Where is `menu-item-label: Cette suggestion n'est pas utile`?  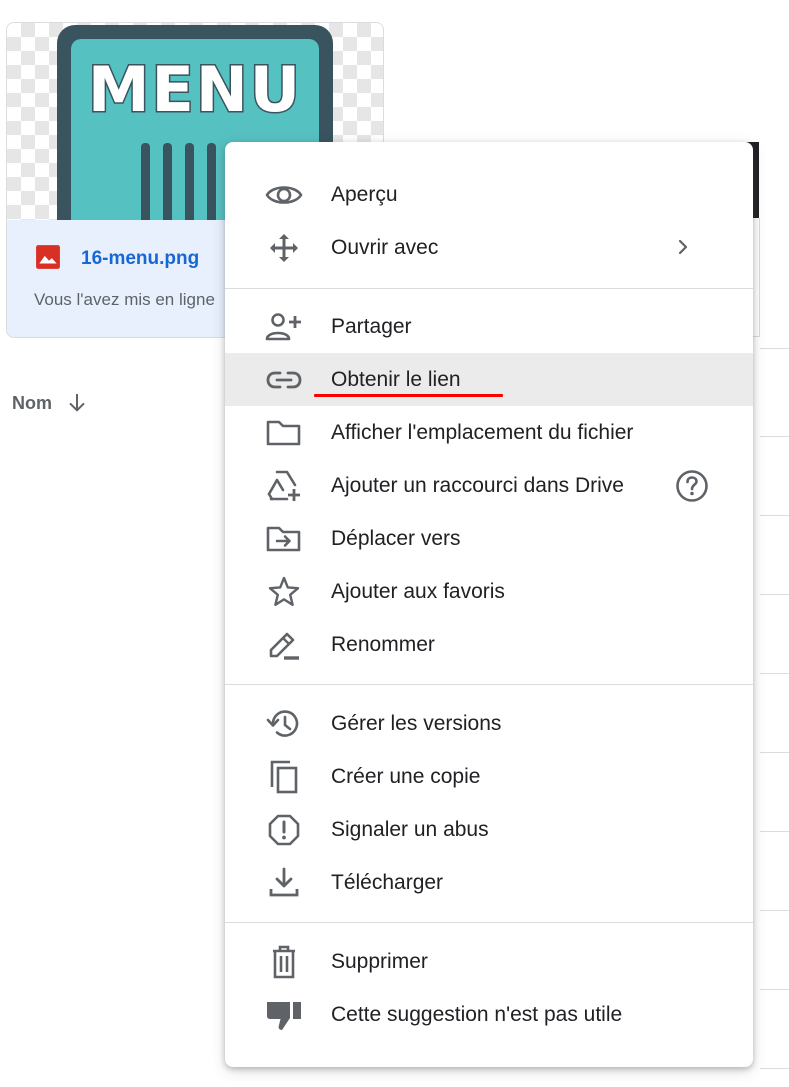 menu-item-label: Cette suggestion n'est pas utile is located at coordinates (477, 1014).